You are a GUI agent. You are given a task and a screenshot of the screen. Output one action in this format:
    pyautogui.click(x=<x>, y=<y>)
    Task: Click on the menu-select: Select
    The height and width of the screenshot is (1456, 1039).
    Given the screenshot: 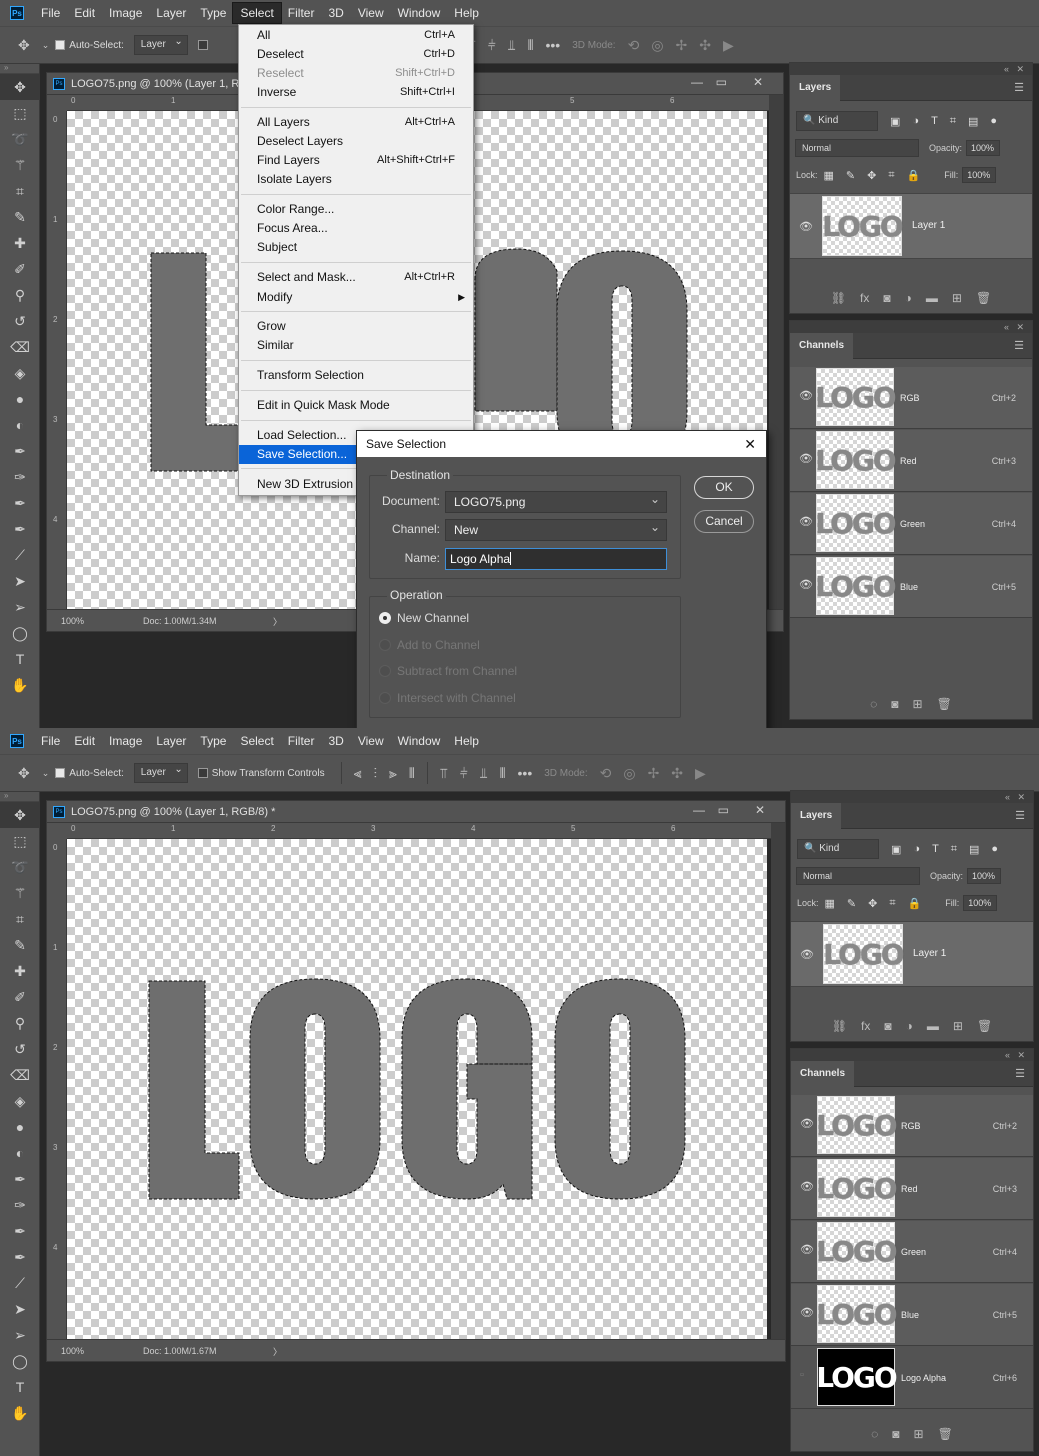 What is the action you would take?
    pyautogui.click(x=257, y=13)
    